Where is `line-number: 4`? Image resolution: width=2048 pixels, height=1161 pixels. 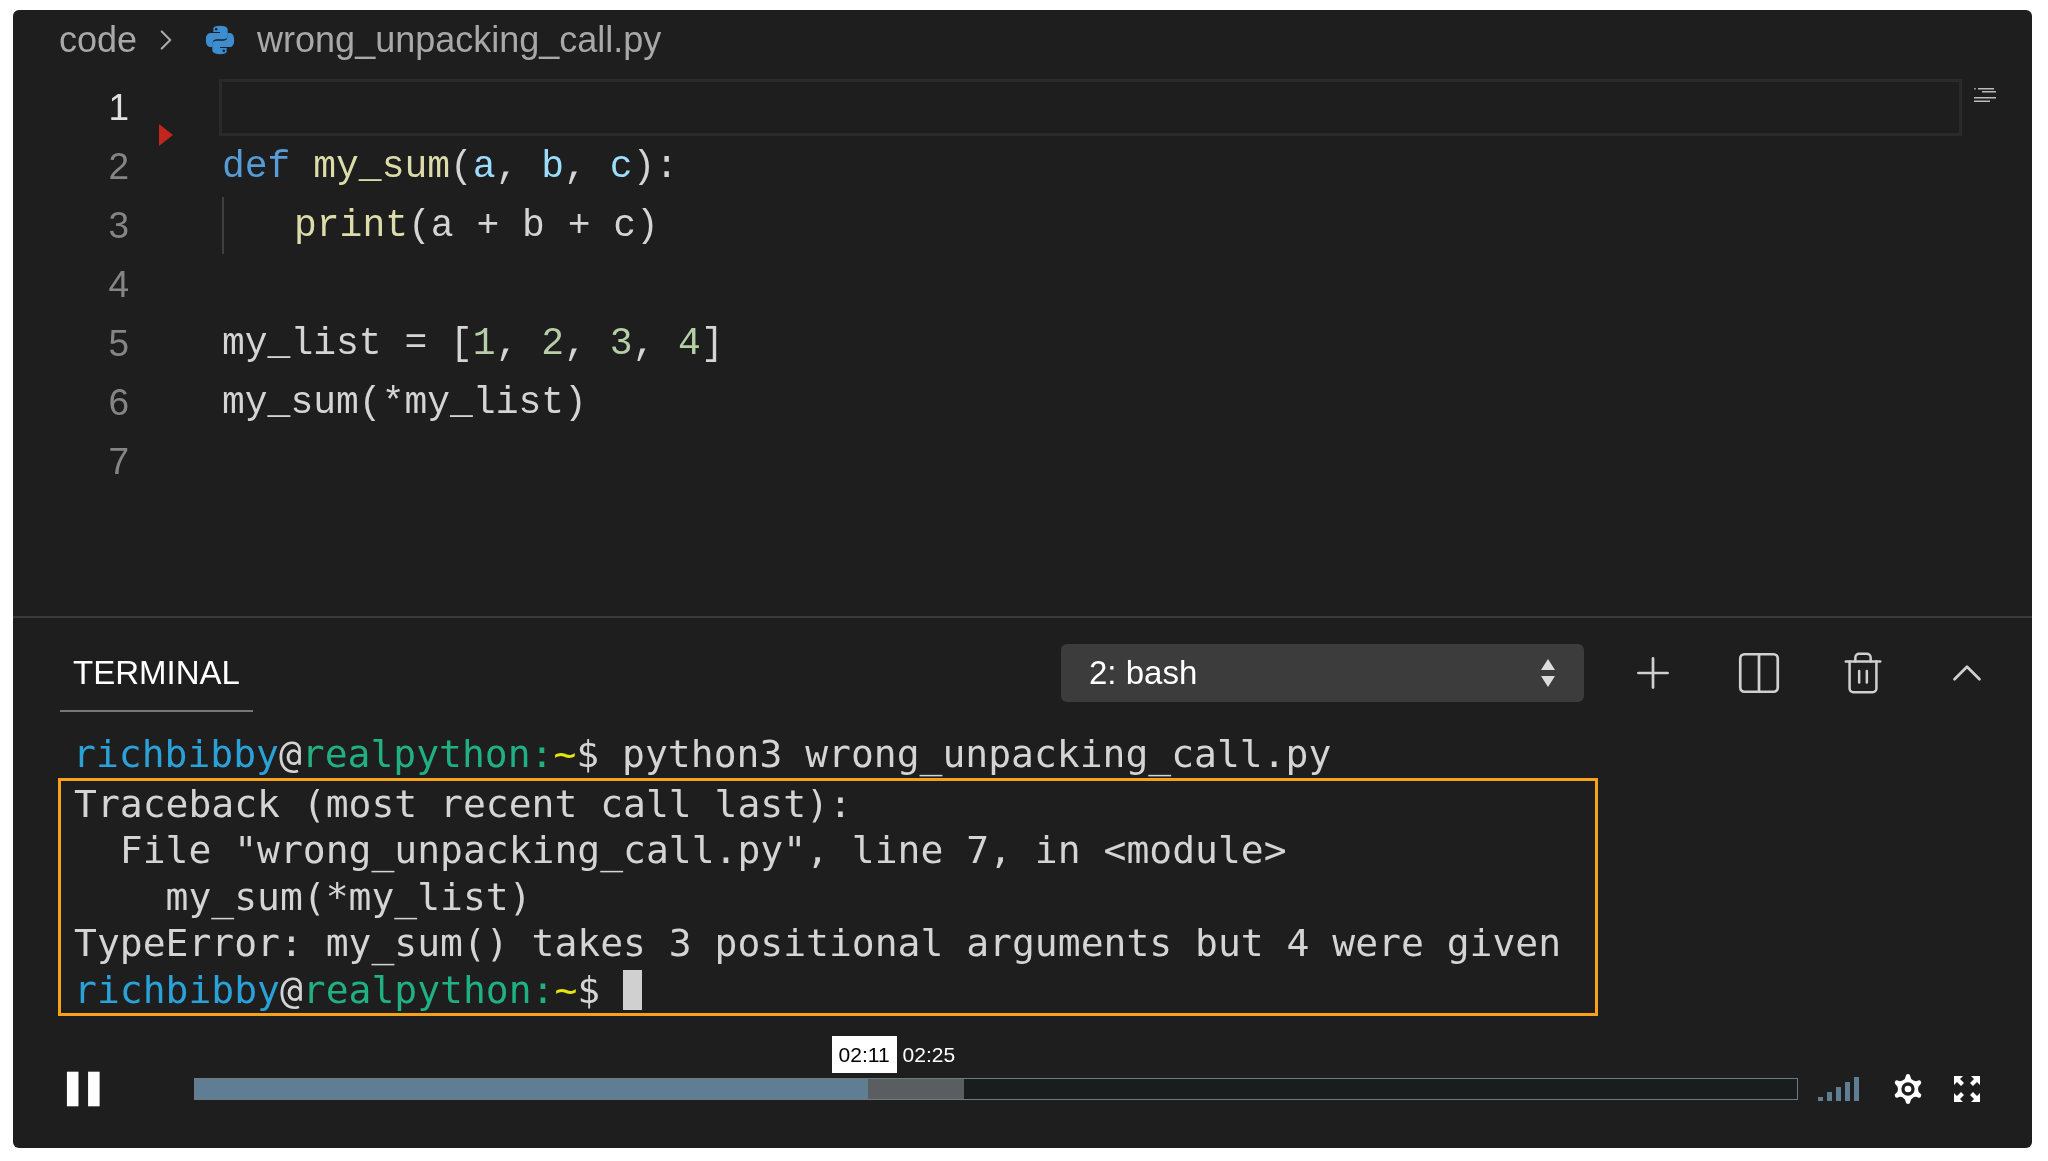 line-number: 4 is located at coordinates (118, 285).